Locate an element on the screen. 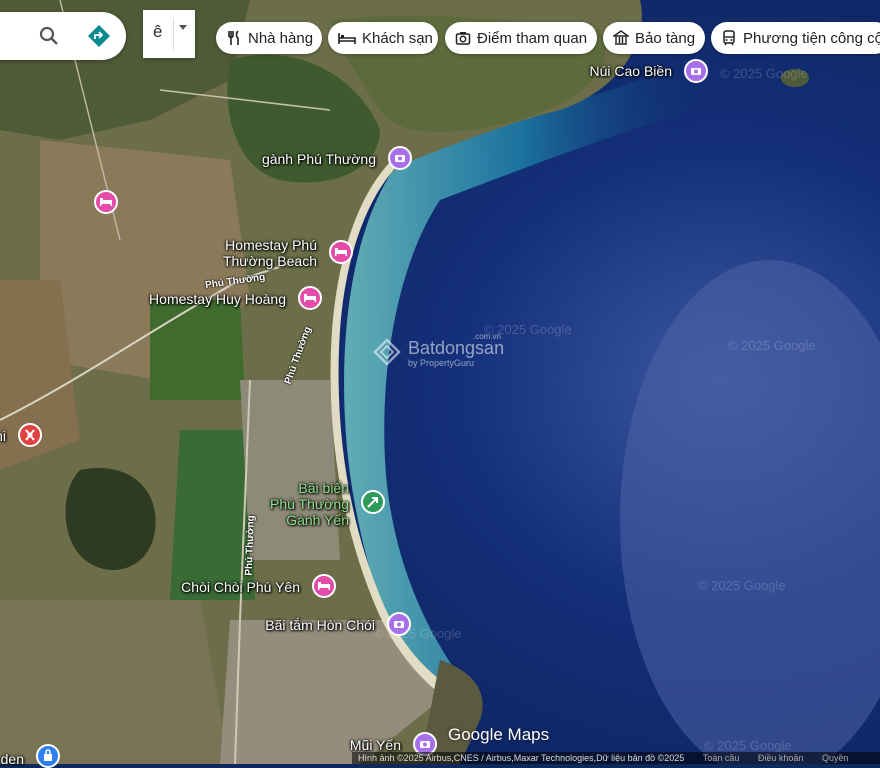 Image resolution: width=880 pixels, height=768 pixels. poi-label: Chòi Chòi Phú Yên is located at coordinates (240, 587).